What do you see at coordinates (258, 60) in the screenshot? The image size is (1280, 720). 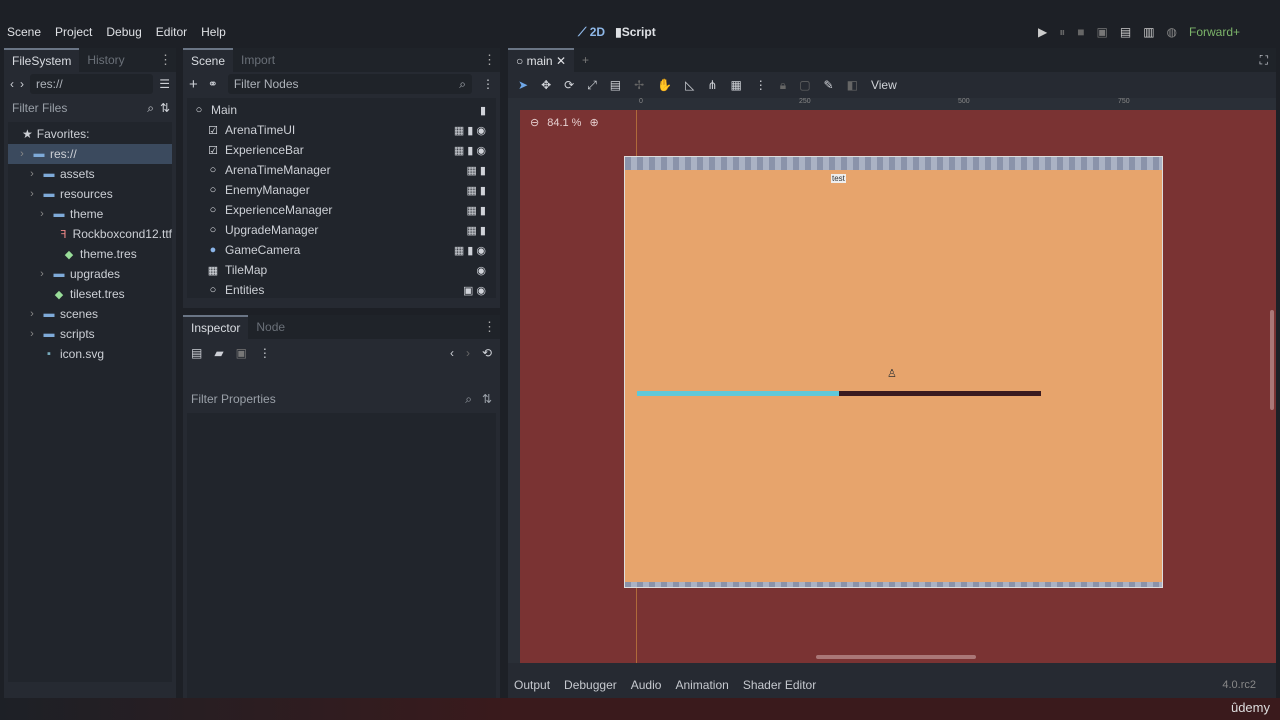 I see `tab-import: Import` at bounding box center [258, 60].